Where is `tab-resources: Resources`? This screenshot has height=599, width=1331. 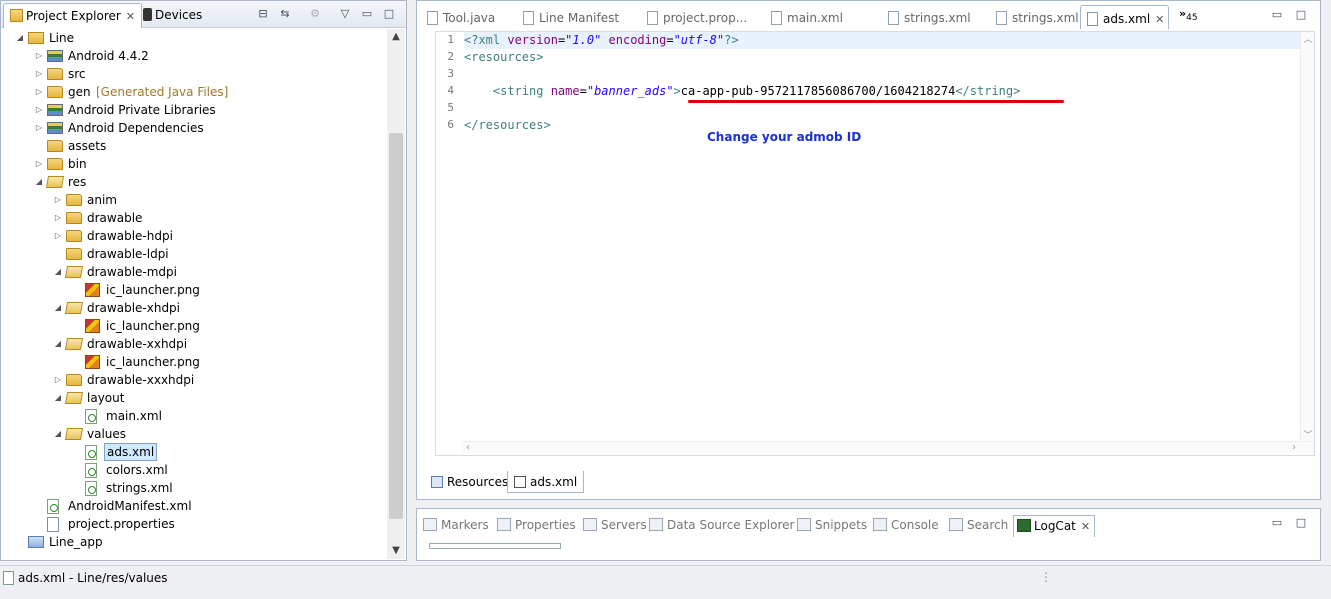
tab-resources: Resources is located at coordinates (469, 482).